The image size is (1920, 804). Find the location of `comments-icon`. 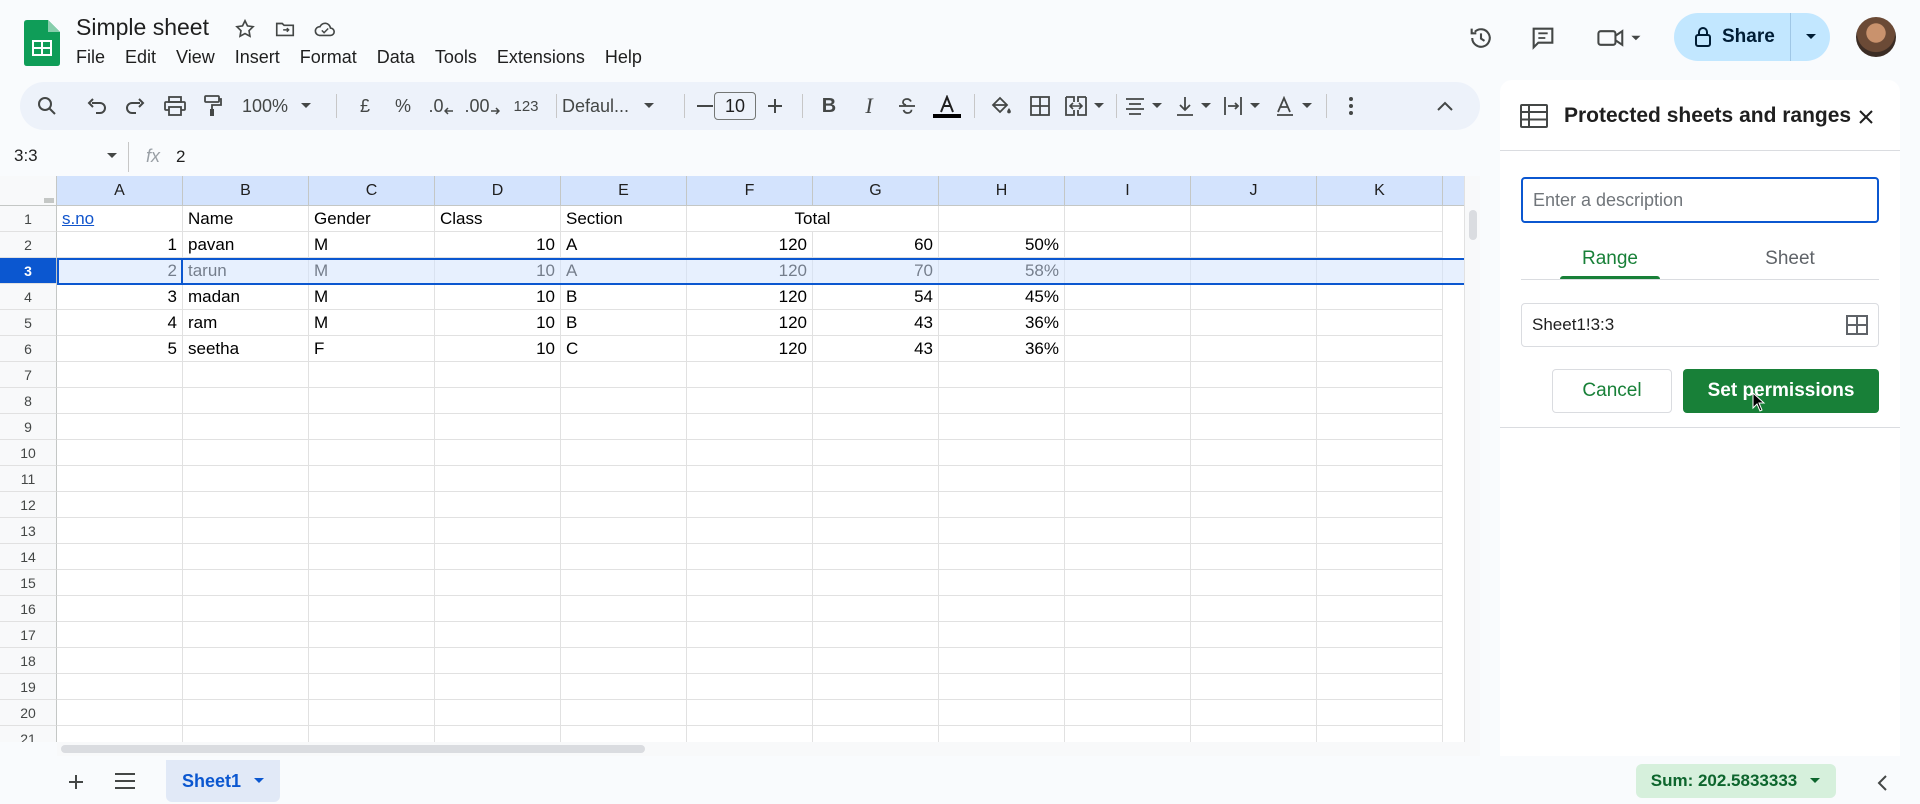

comments-icon is located at coordinates (1543, 38).